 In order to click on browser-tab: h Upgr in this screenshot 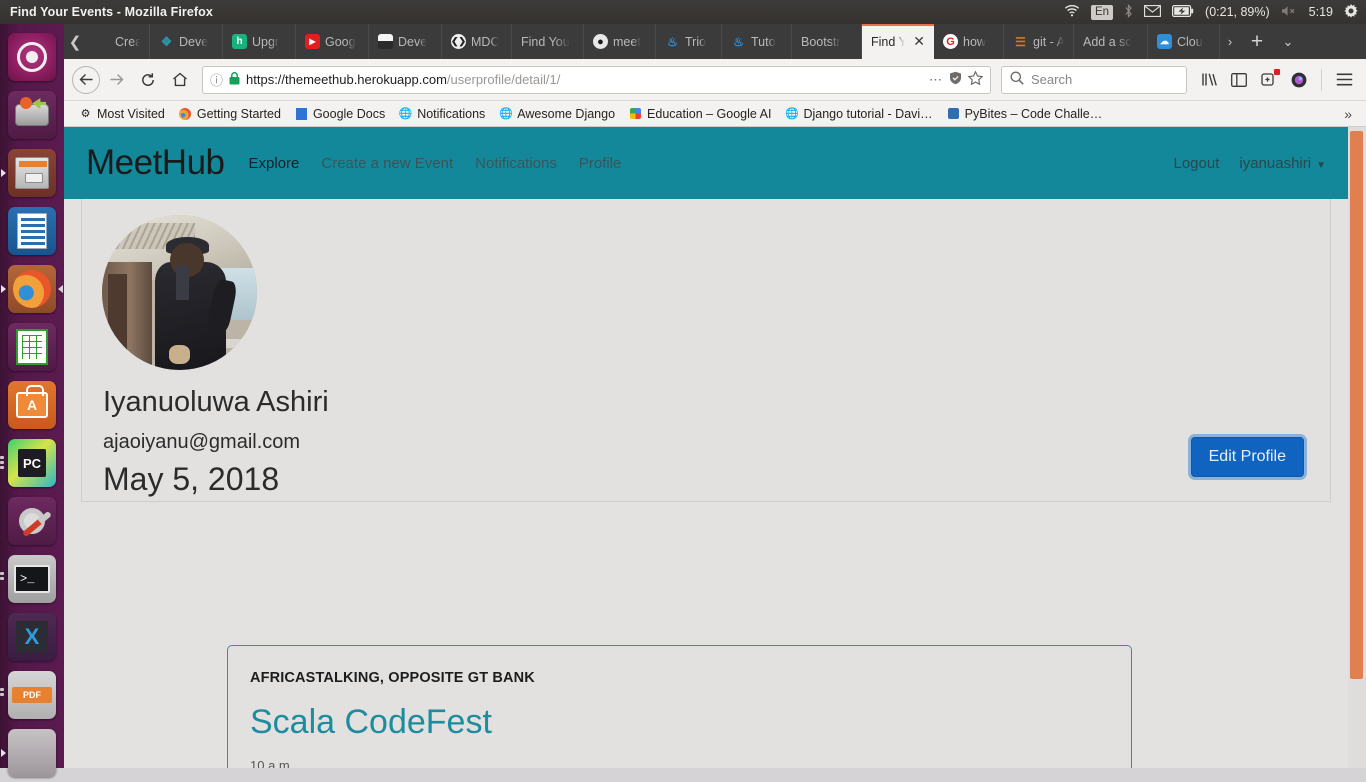, I will do `click(259, 41)`.